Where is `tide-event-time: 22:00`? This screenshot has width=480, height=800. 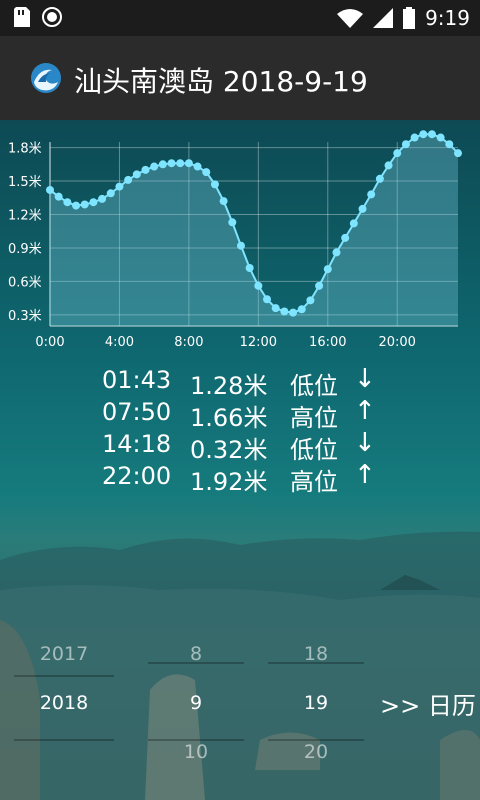
tide-event-time: 22:00 is located at coordinates (137, 476).